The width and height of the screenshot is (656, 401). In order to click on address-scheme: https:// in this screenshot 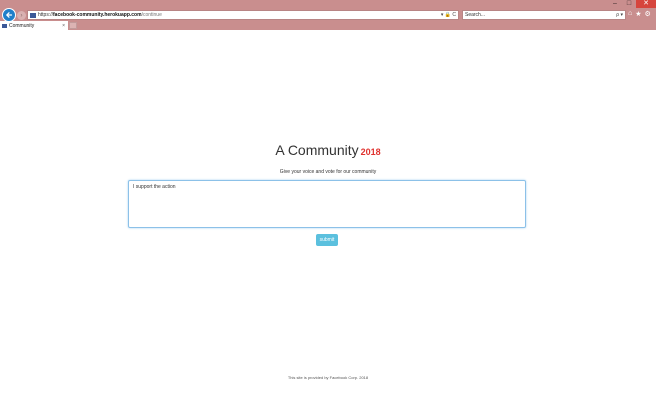, I will do `click(46, 15)`.